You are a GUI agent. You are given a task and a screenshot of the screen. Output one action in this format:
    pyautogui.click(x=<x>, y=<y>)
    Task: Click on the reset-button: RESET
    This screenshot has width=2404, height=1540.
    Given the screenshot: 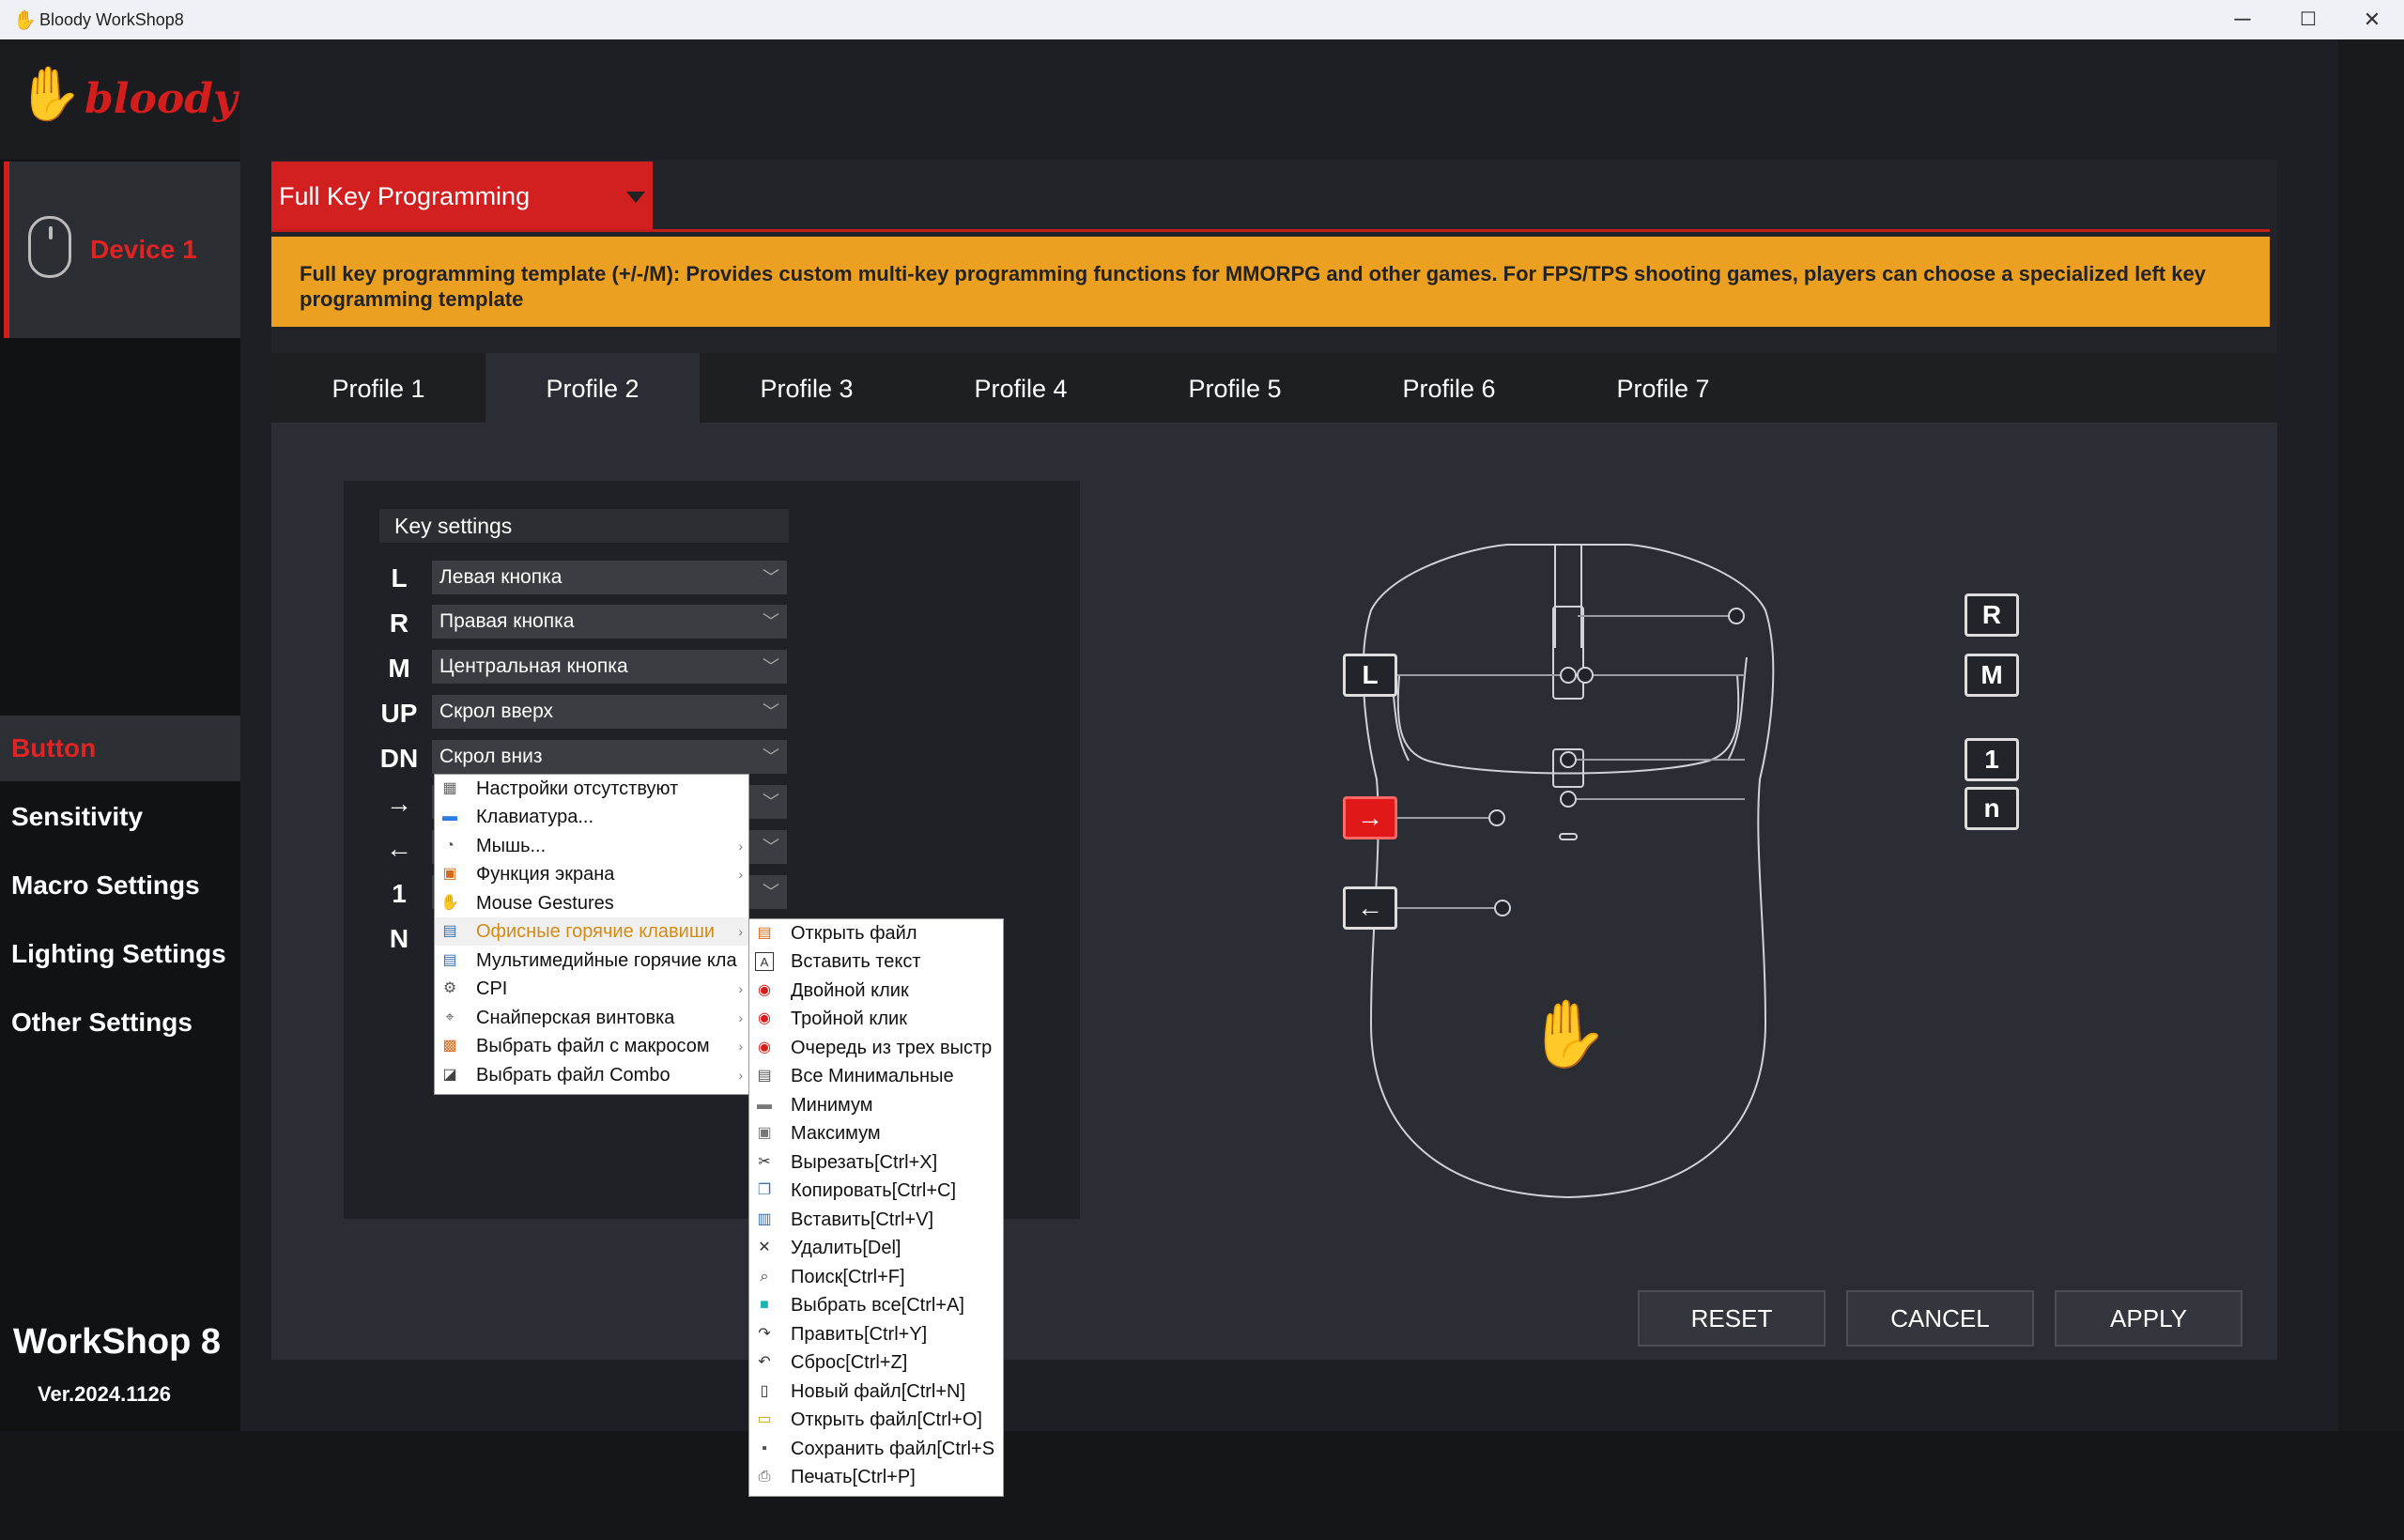 What is the action you would take?
    pyautogui.click(x=1732, y=1318)
    